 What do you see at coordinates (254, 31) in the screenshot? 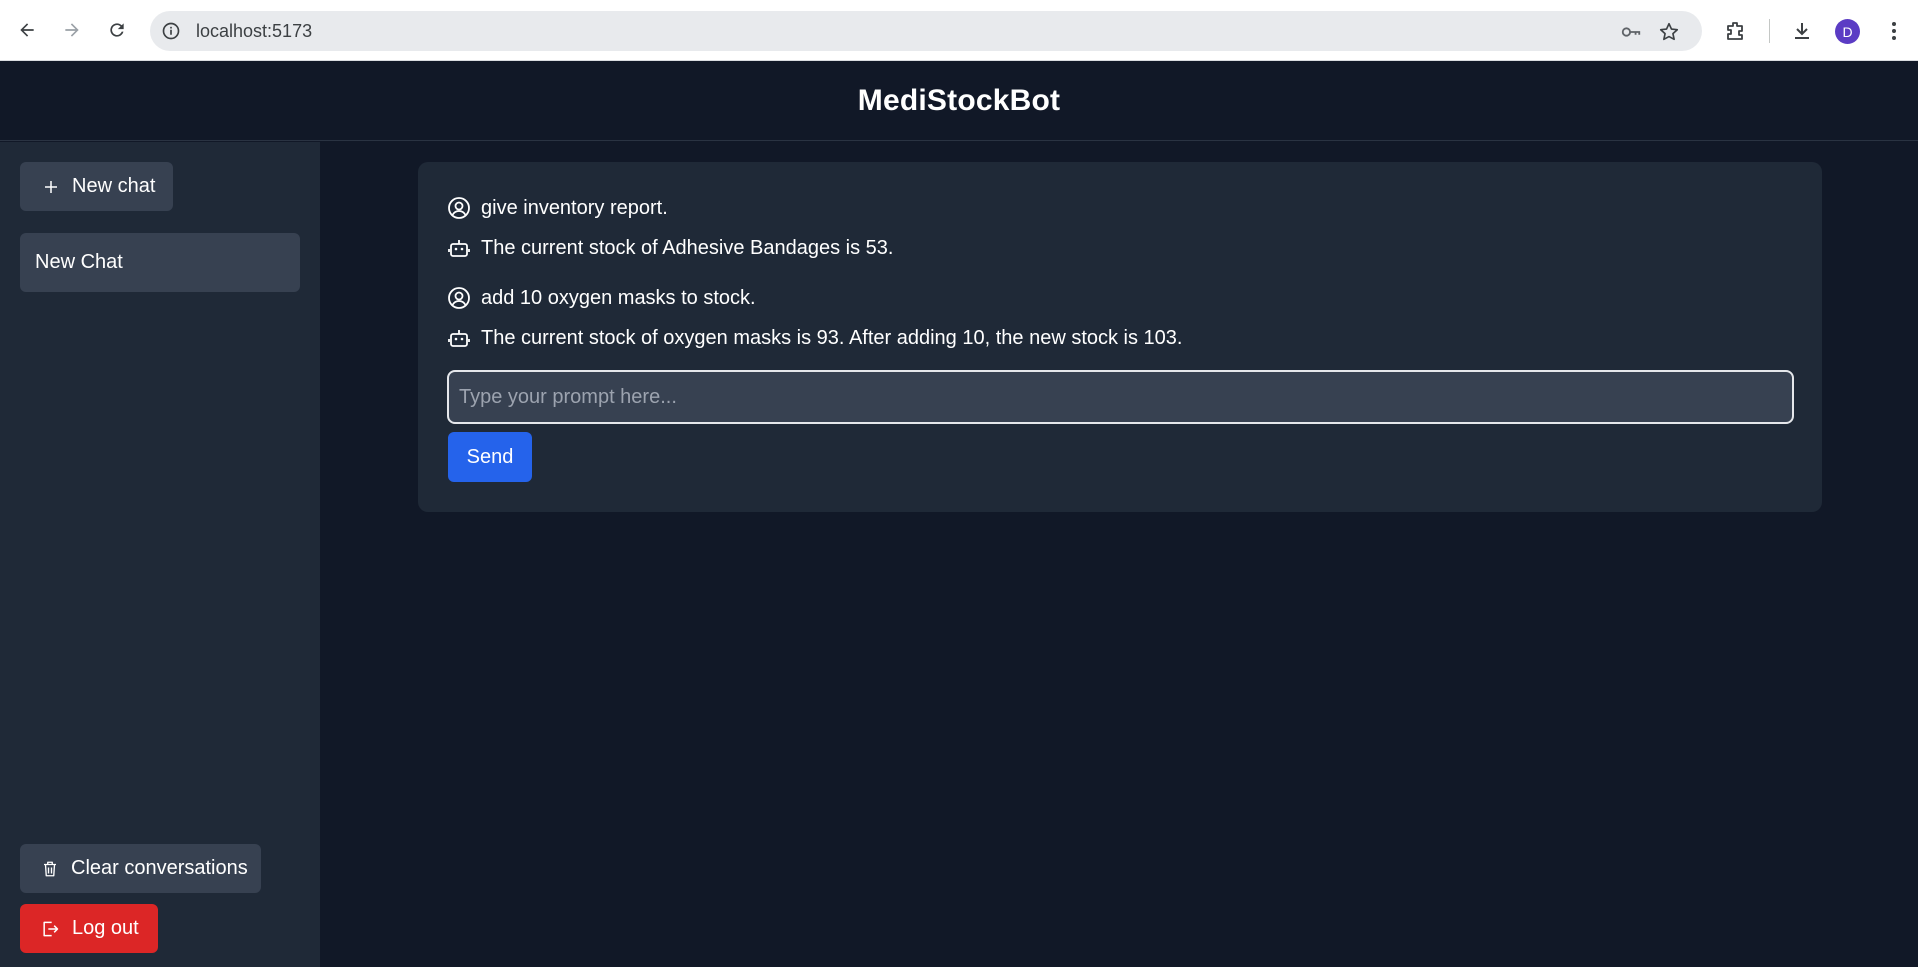
I see `url-text: localhost:5173` at bounding box center [254, 31].